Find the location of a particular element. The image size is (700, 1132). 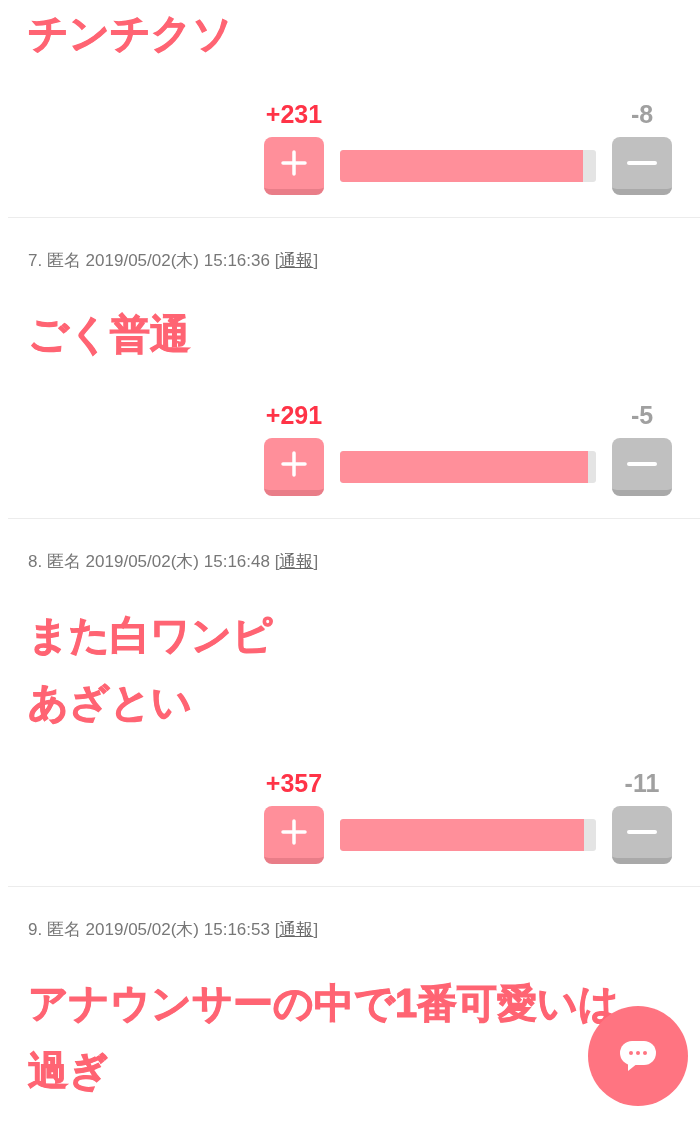

comment-text: あざとい is located at coordinates (110, 702).